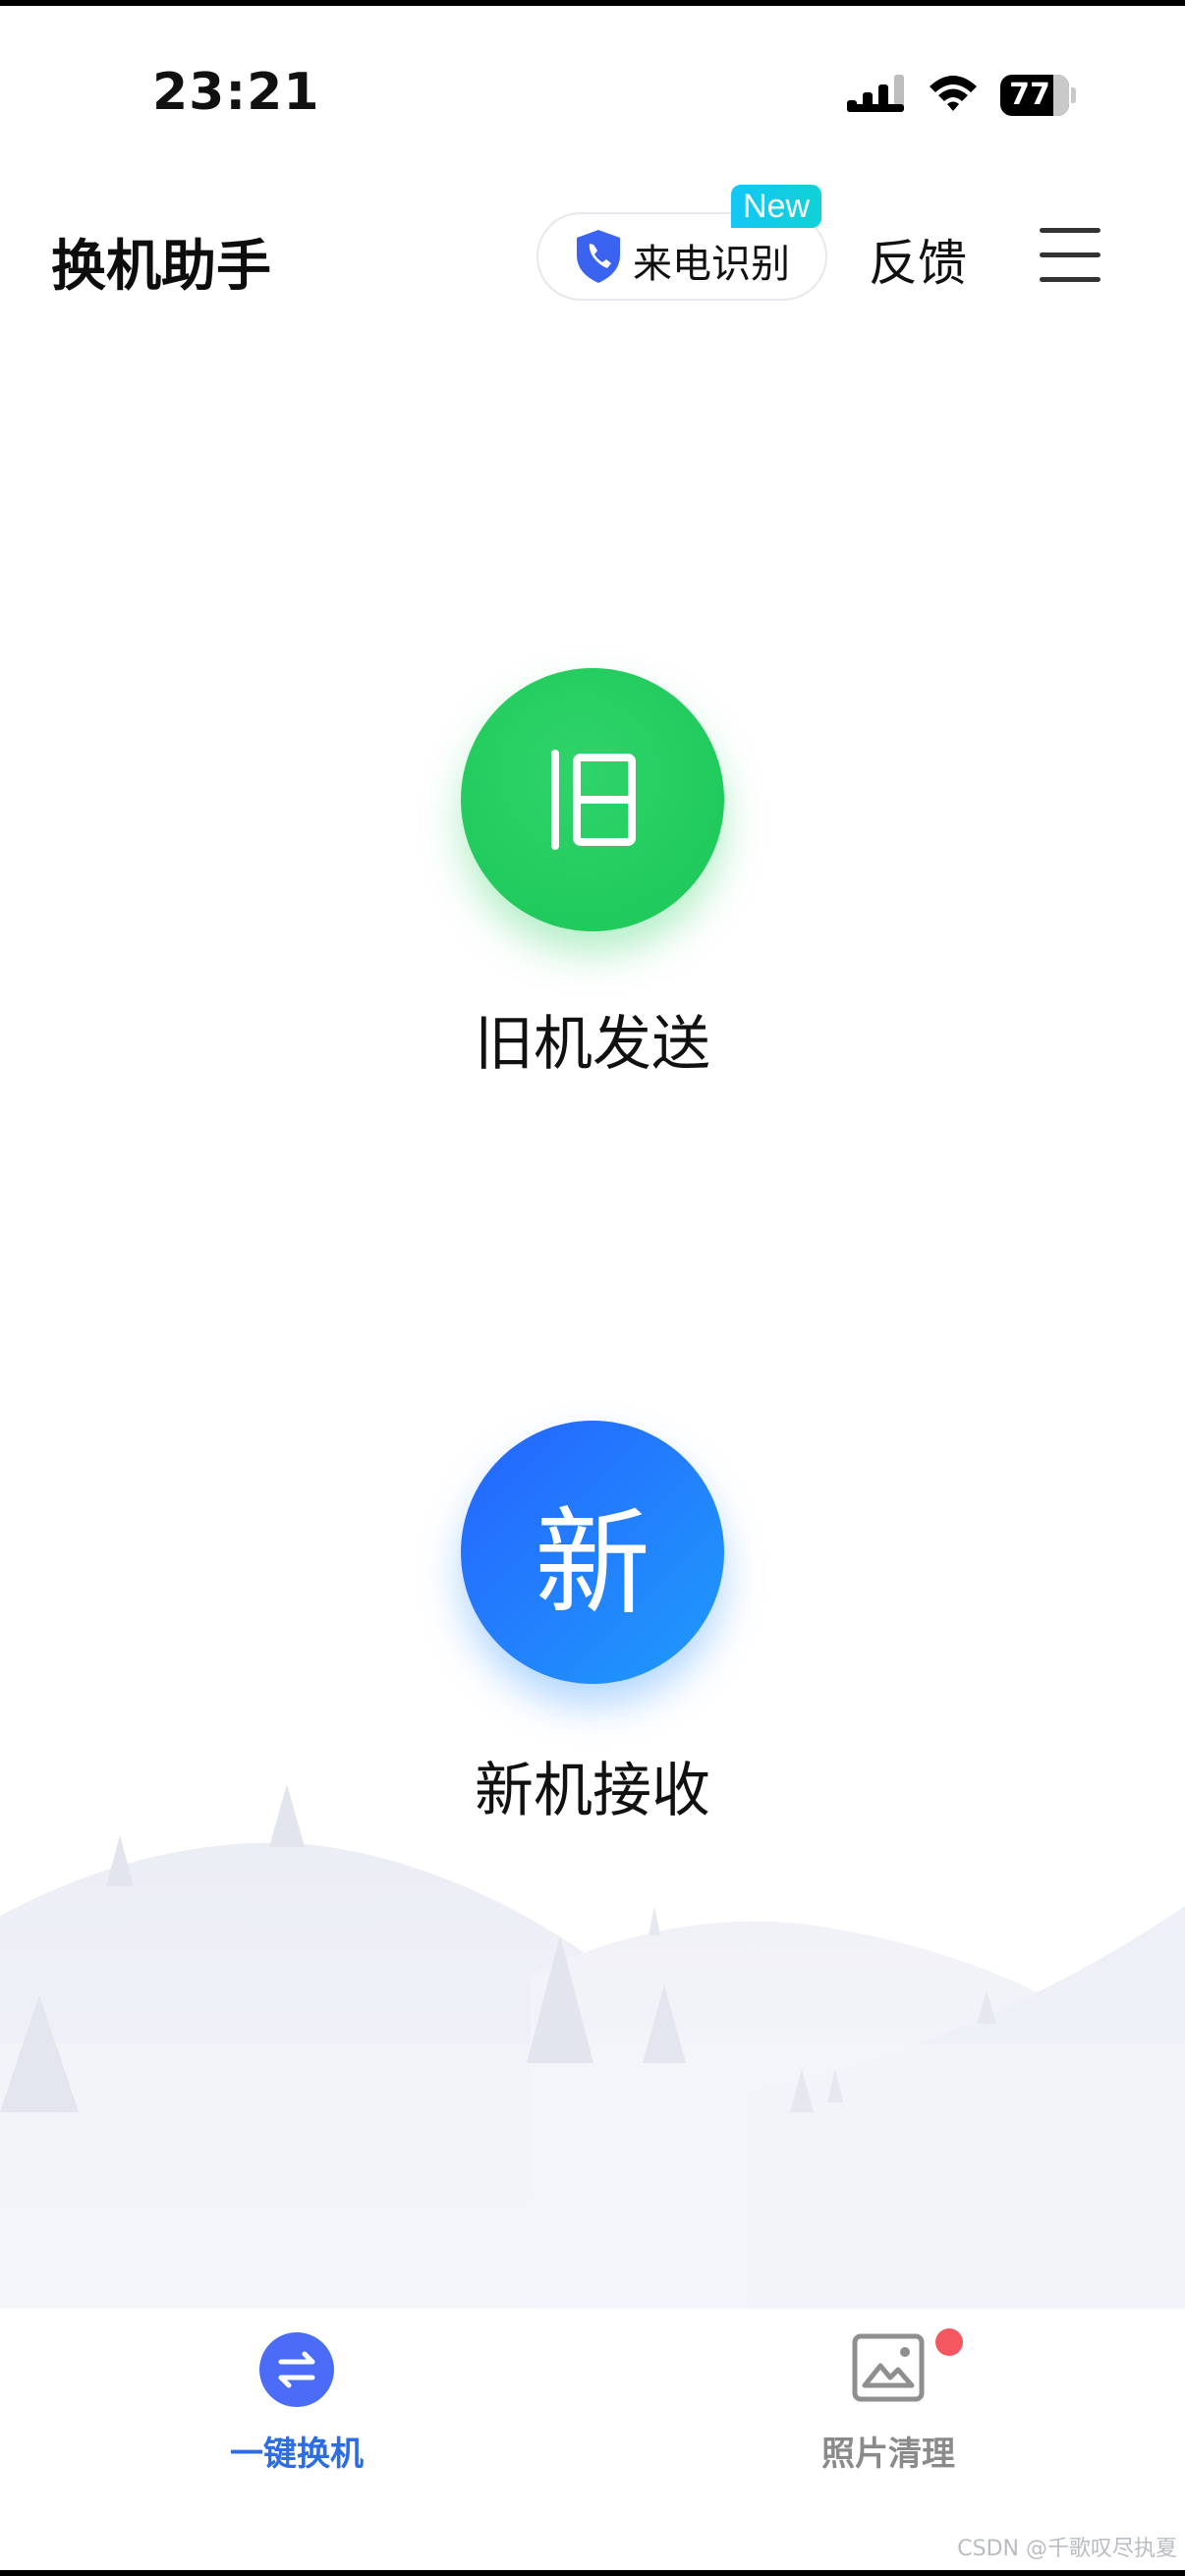 Image resolution: width=1185 pixels, height=2576 pixels. Describe the element at coordinates (888, 2454) in the screenshot. I see `nav-label-photos: 照片清理` at that location.